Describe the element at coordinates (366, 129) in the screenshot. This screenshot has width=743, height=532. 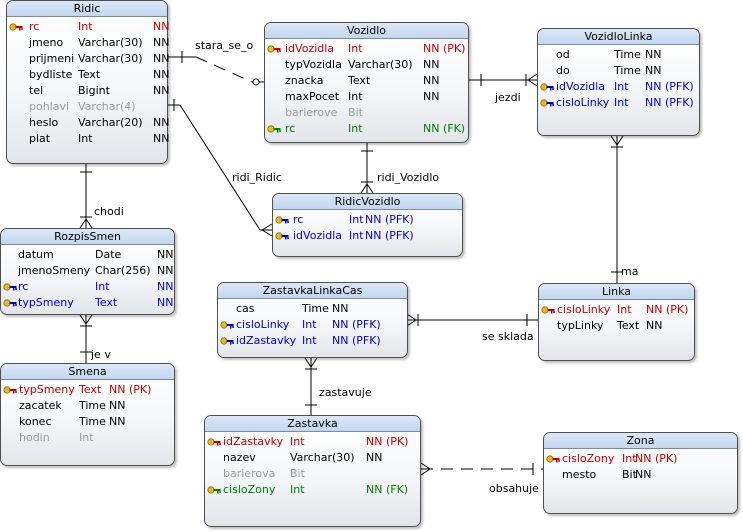
I see `attribute-row: rc Int NN (FK)` at that location.